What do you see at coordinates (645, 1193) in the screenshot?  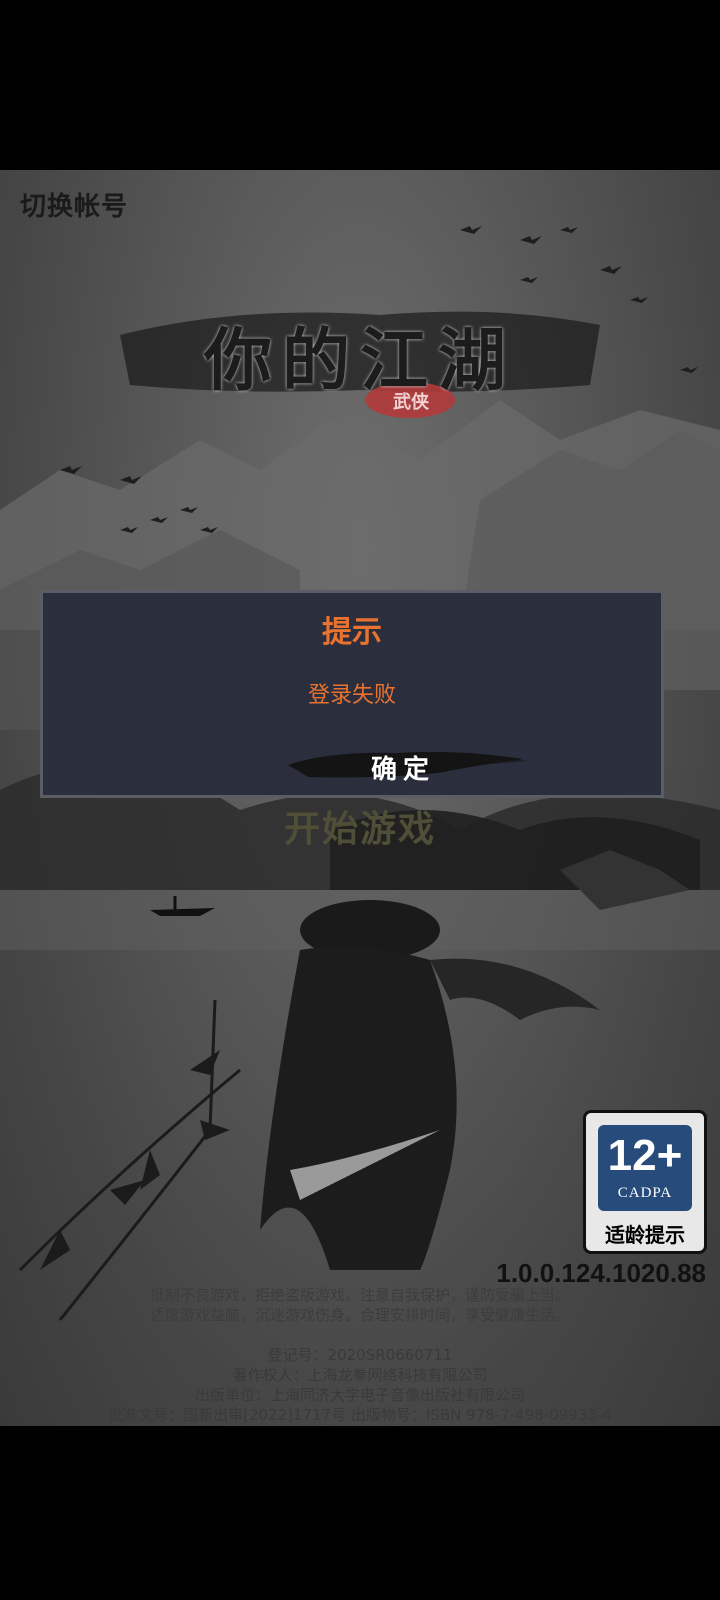 I see `age-rating-org: CADPA` at bounding box center [645, 1193].